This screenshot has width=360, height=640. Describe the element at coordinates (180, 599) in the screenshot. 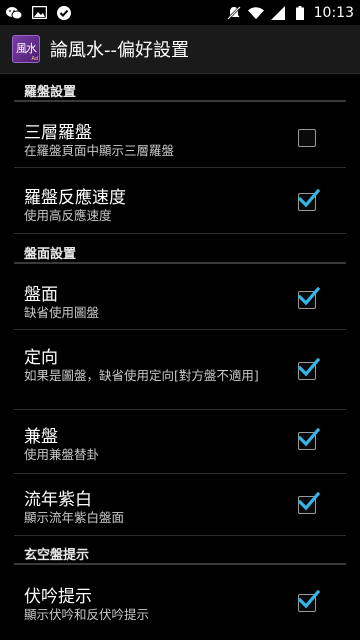

I see `pref-fuyin: 伏吟提示 顯示伏吟和反伏吟提示` at that location.